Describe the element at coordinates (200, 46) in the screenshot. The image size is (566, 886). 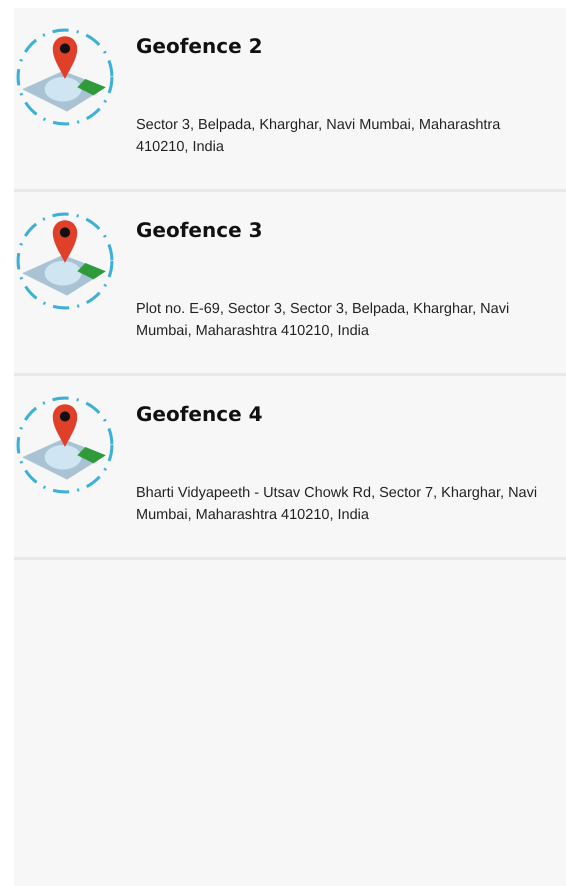
I see `geofence-title: Geofence 2` at that location.